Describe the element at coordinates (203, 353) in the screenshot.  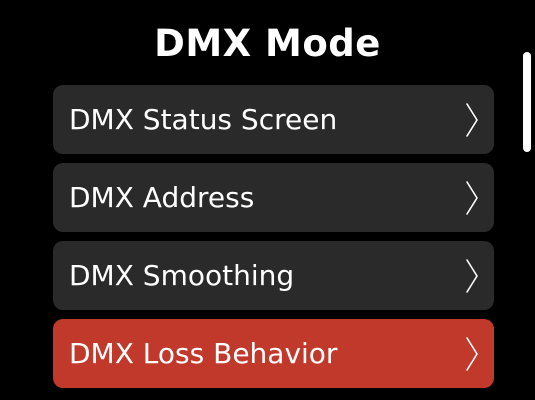
I see `menu-item-label: DMX Loss Behavior` at that location.